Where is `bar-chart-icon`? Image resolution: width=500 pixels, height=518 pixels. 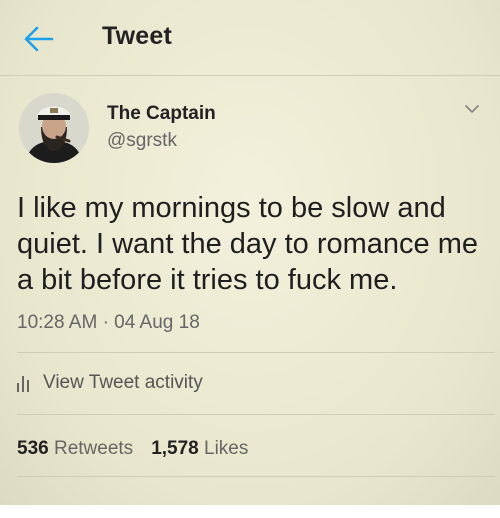 bar-chart-icon is located at coordinates (23, 384).